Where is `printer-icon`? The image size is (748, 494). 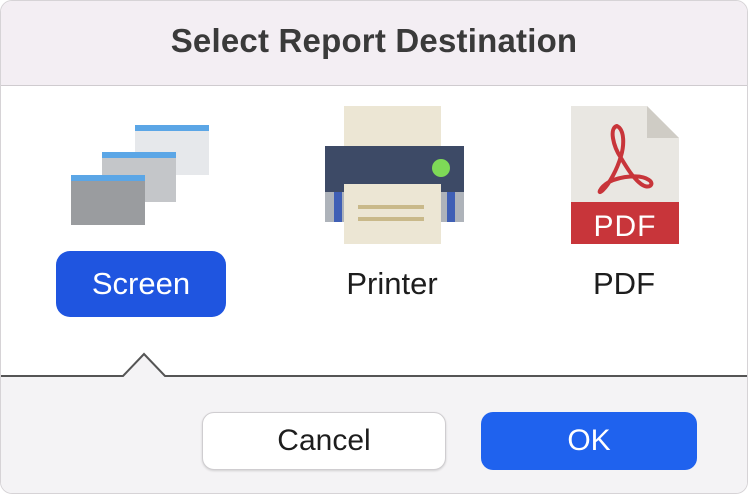
printer-icon is located at coordinates (394, 175).